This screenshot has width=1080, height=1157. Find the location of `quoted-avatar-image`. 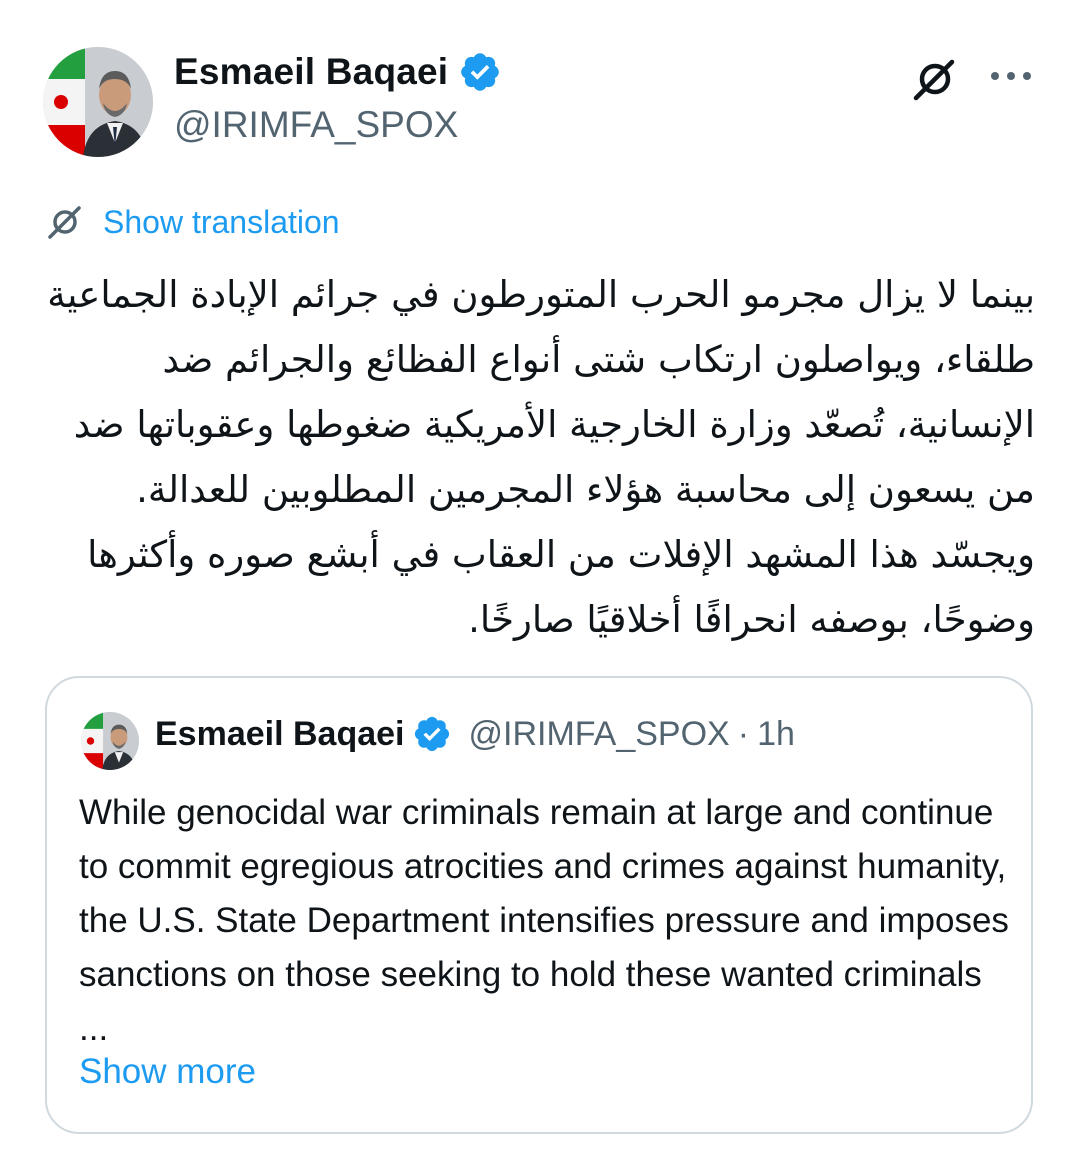

quoted-avatar-image is located at coordinates (110, 741).